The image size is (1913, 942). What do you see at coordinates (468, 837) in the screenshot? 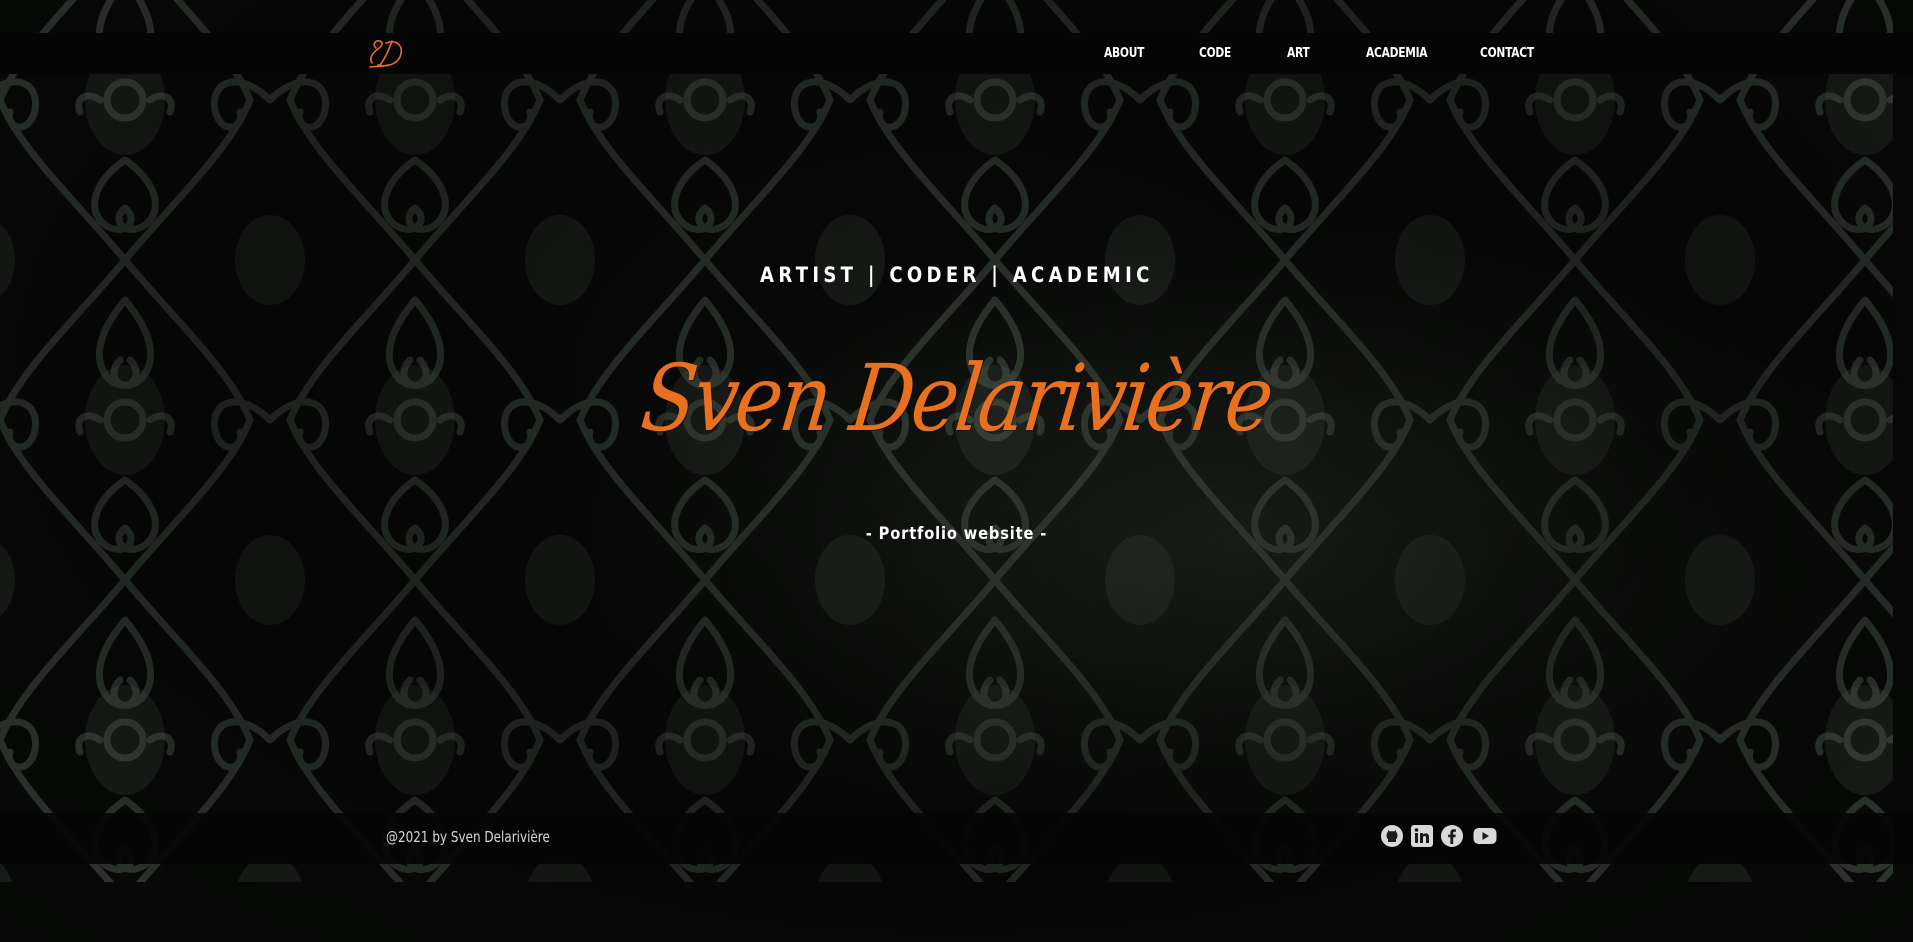
I see `copyright-text: @2021 by Sven Delarivière` at bounding box center [468, 837].